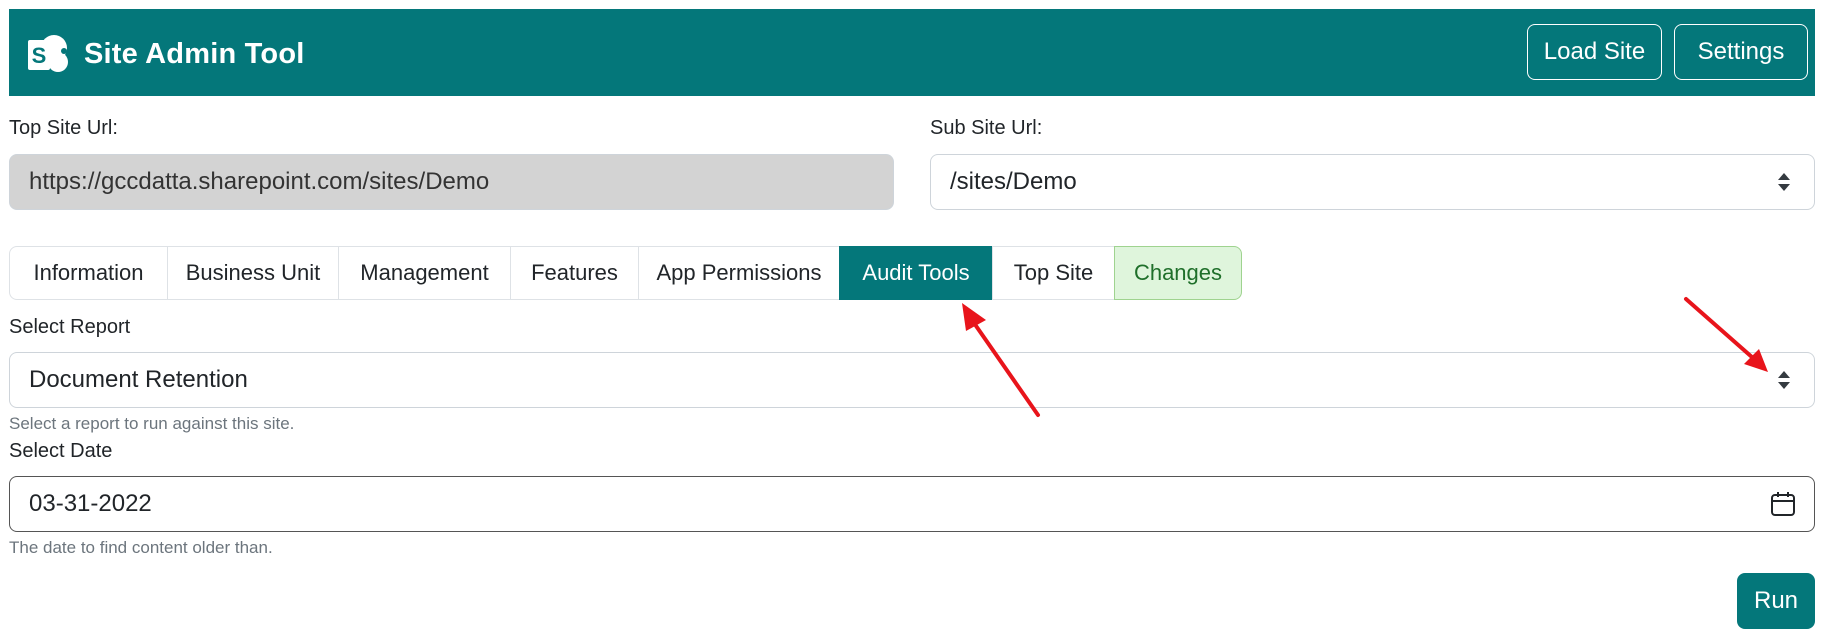 The width and height of the screenshot is (1821, 633). What do you see at coordinates (986, 128) in the screenshot?
I see `sub-site-url-label: Sub Site Url:` at bounding box center [986, 128].